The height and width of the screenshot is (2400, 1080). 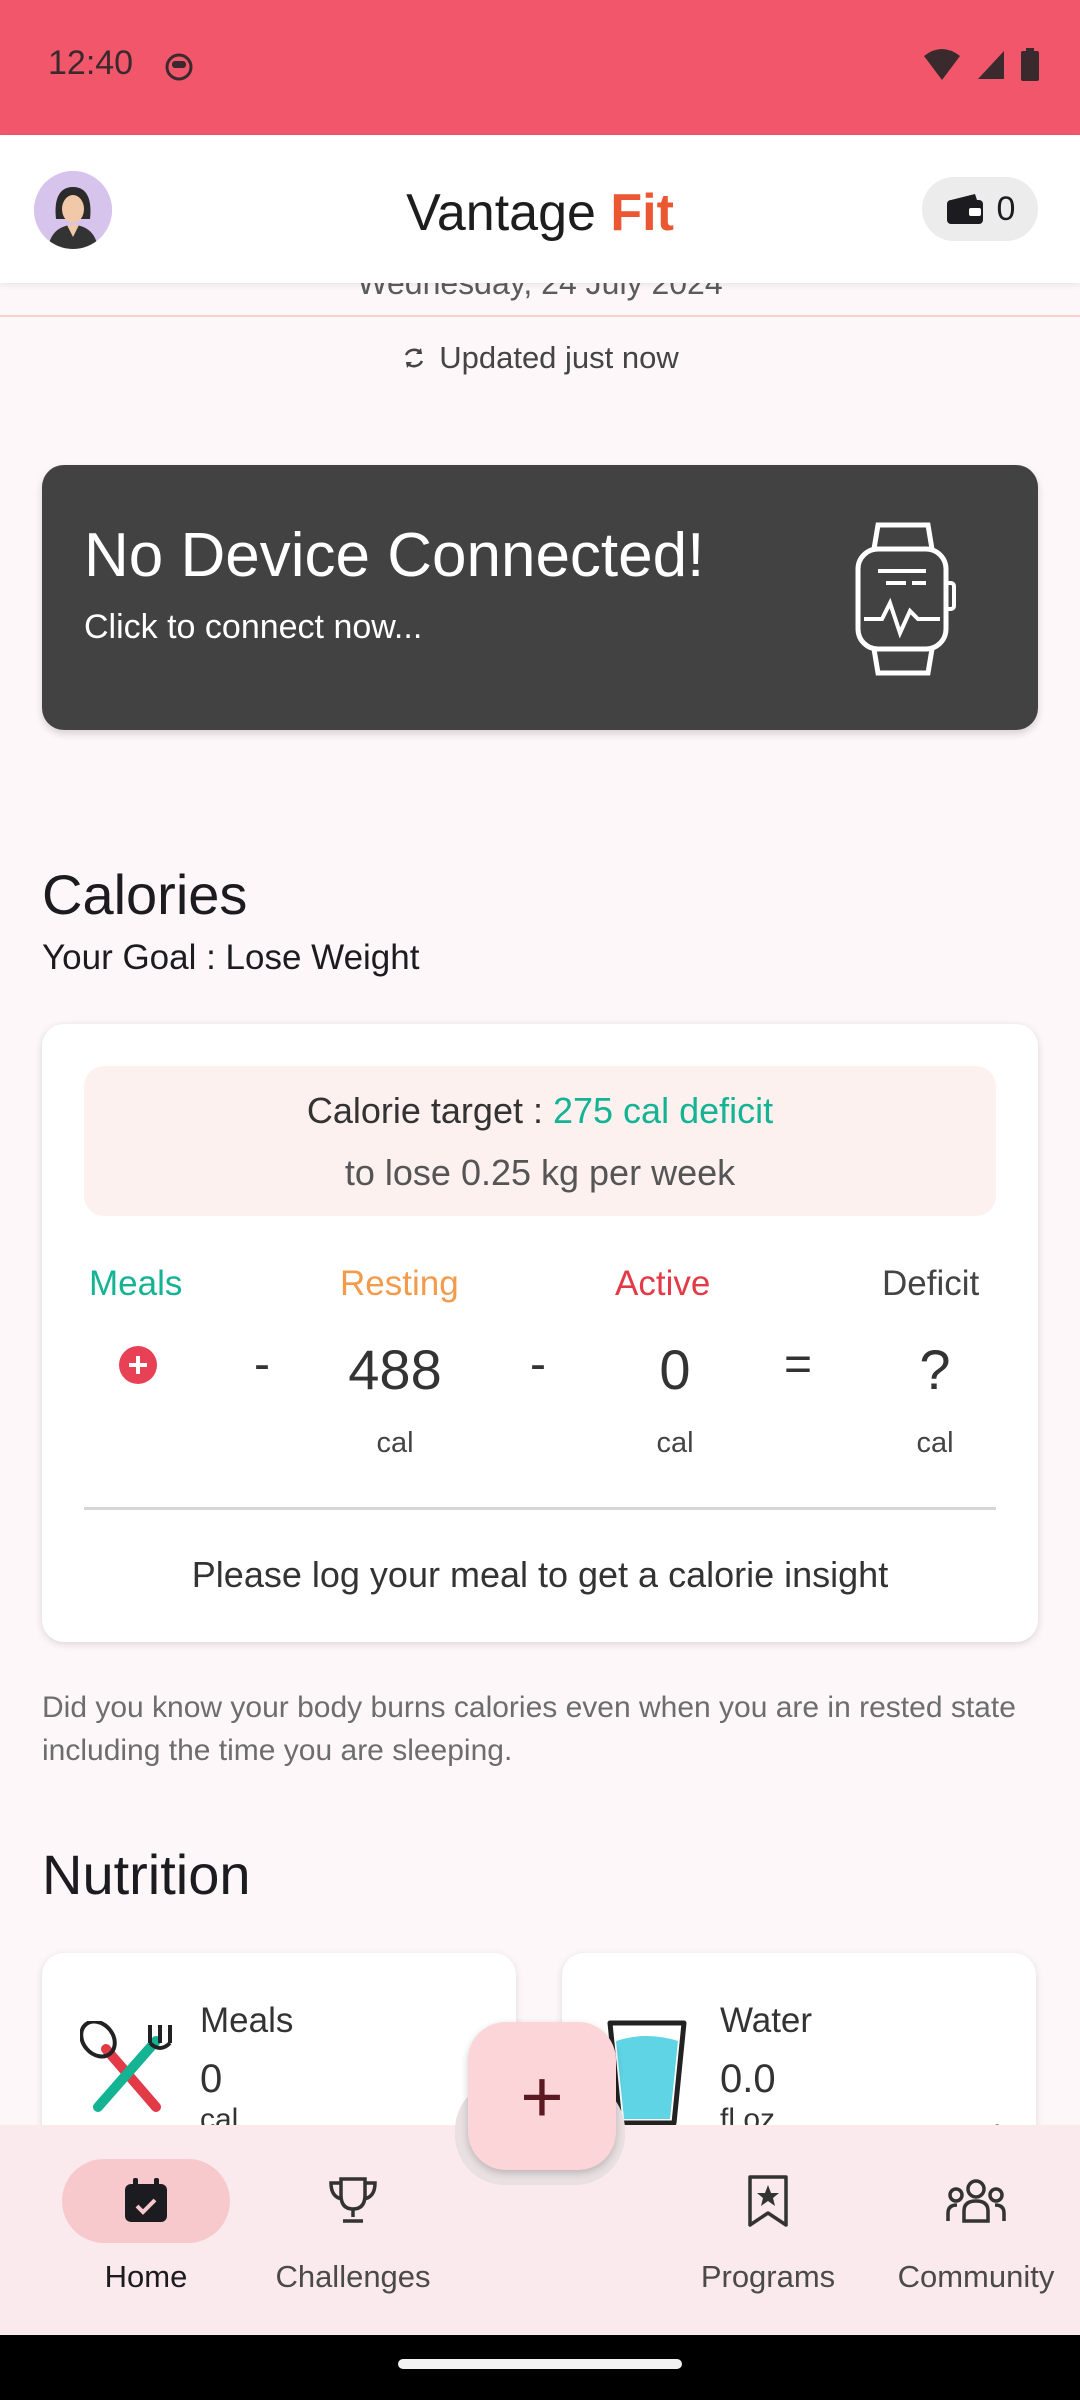 I want to click on trophy-icon, so click(x=353, y=2200).